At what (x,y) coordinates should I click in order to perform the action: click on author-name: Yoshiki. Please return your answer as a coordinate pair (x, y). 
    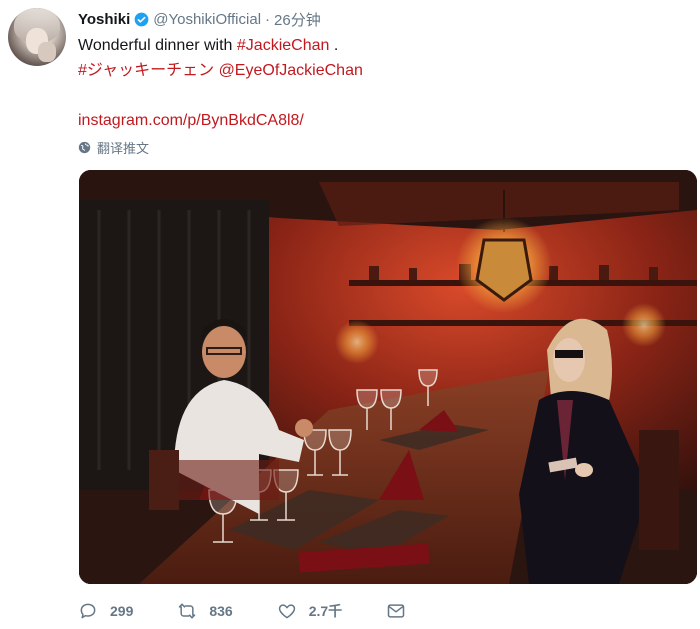
    Looking at the image, I should click on (104, 19).